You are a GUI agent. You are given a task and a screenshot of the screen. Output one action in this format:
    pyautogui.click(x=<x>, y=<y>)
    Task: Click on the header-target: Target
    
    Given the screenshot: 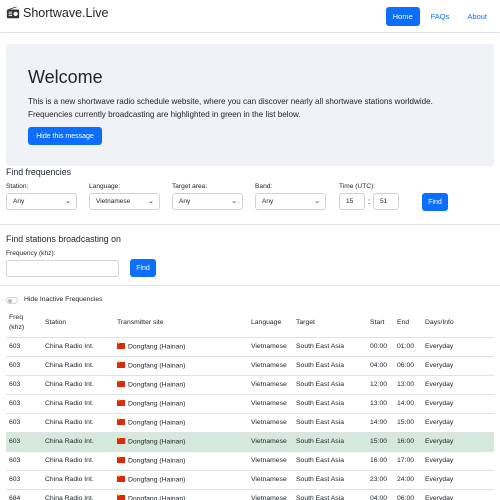 What is the action you would take?
    pyautogui.click(x=330, y=323)
    